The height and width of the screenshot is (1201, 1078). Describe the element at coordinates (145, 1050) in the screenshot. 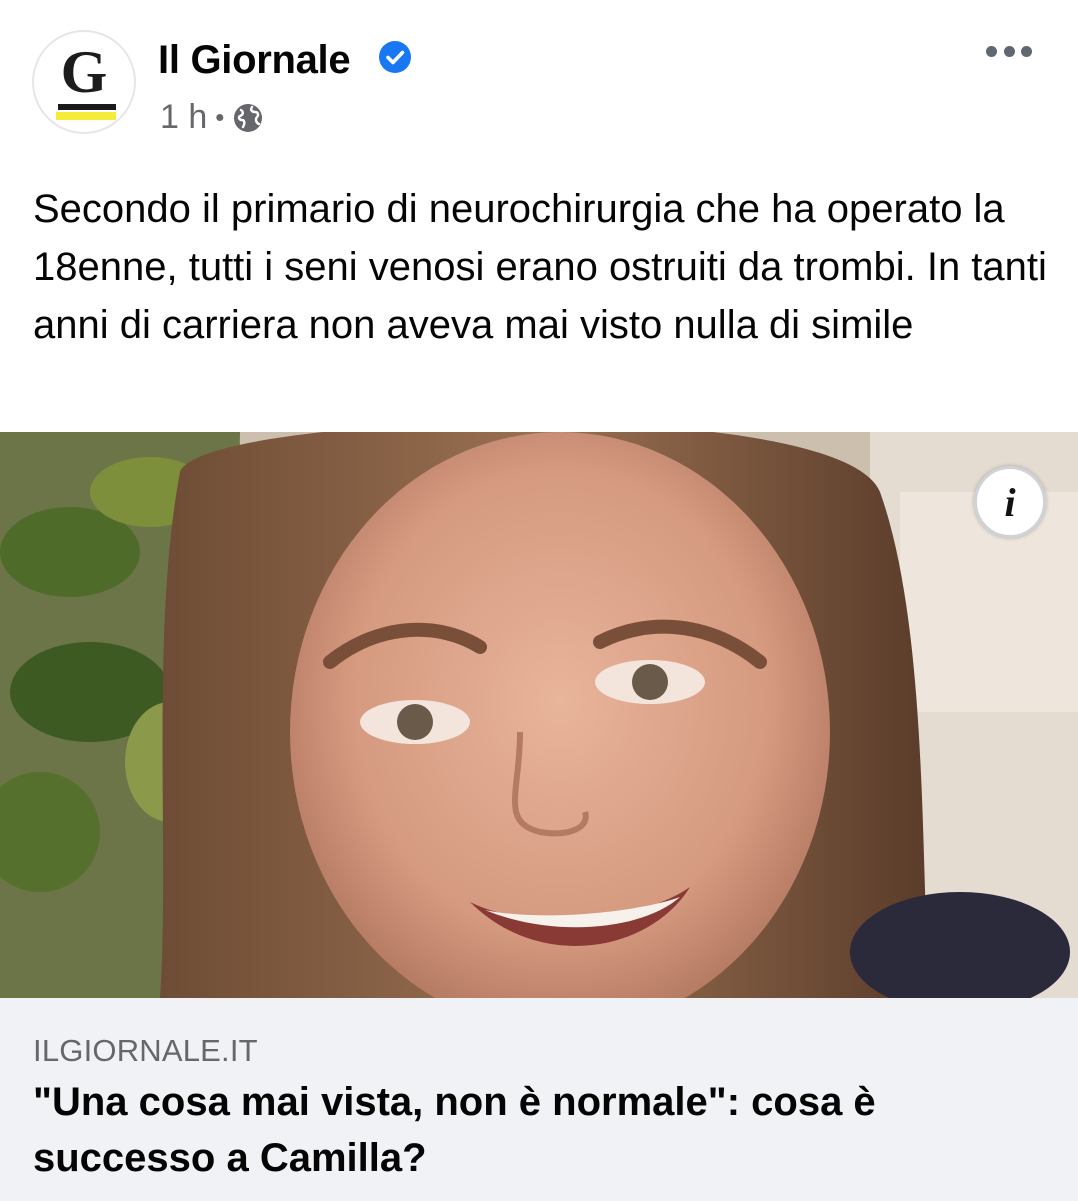

I see `link-domain: ILGIORNALE.IT` at that location.